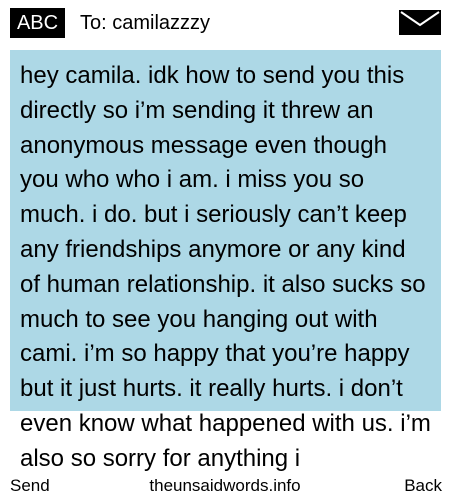 This screenshot has width=450, height=502. I want to click on send-button: Send, so click(30, 486).